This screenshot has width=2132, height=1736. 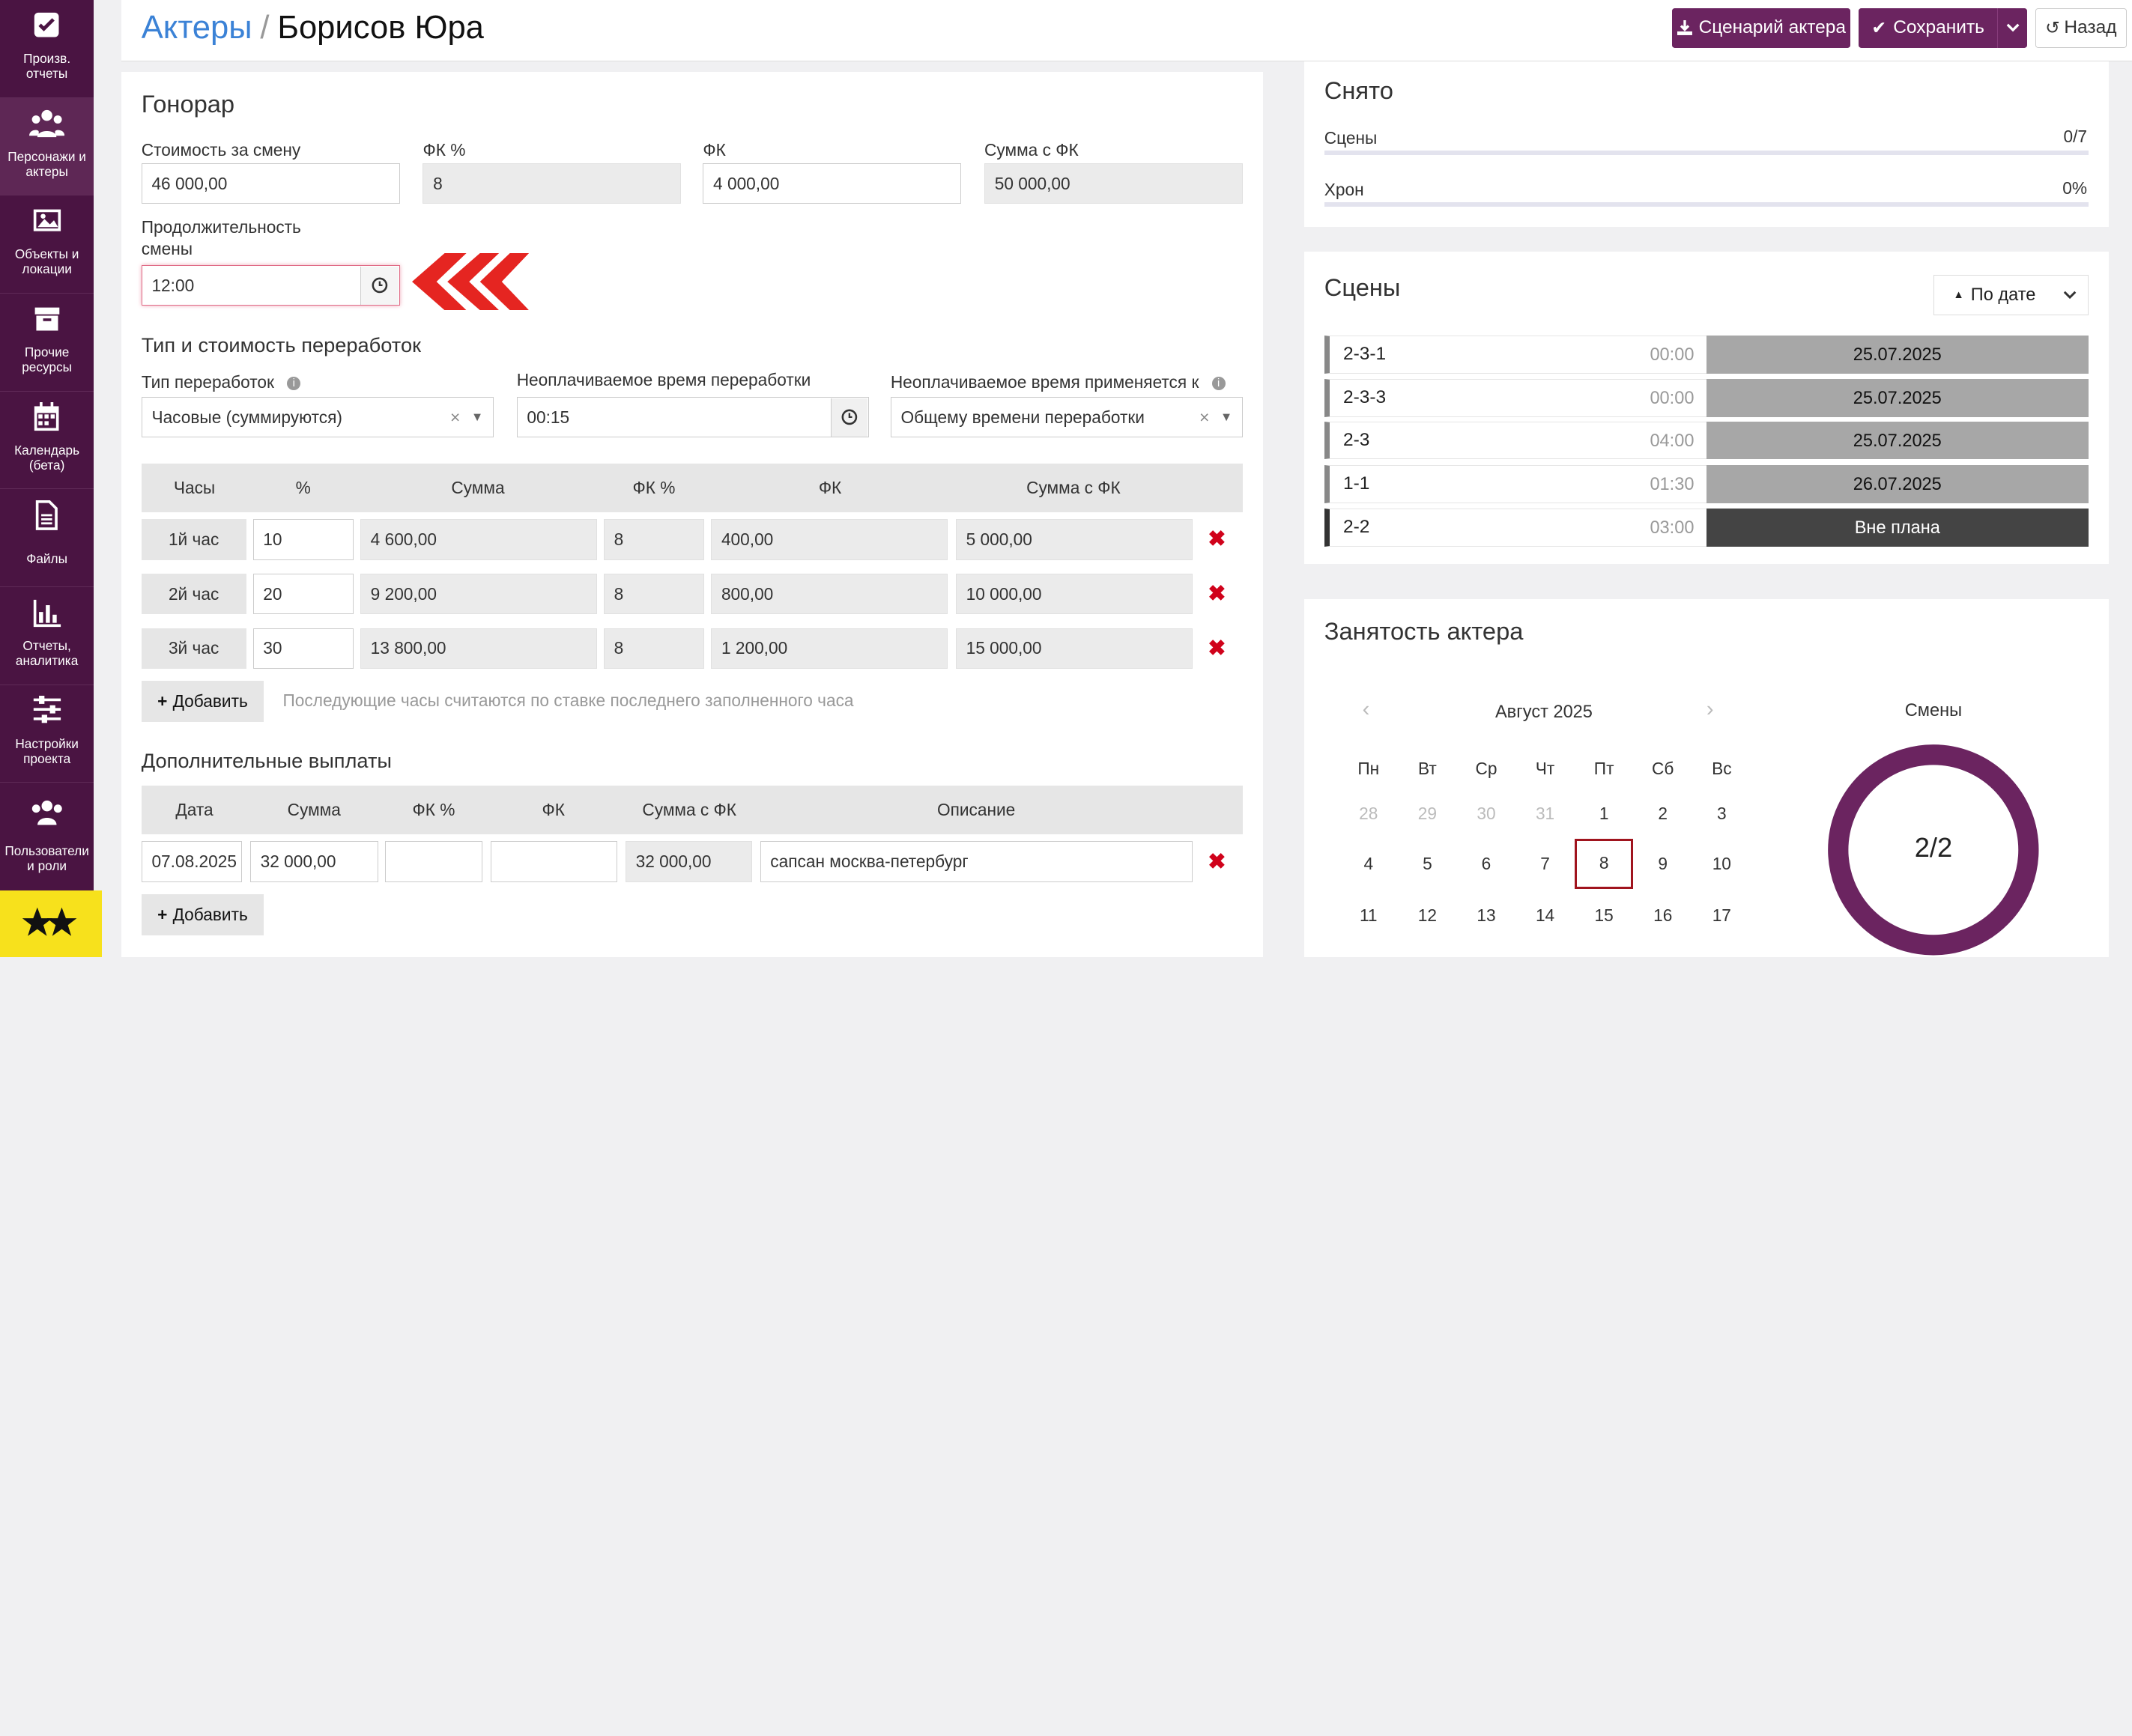 What do you see at coordinates (1368, 814) in the screenshot?
I see `calendar-day: 28` at bounding box center [1368, 814].